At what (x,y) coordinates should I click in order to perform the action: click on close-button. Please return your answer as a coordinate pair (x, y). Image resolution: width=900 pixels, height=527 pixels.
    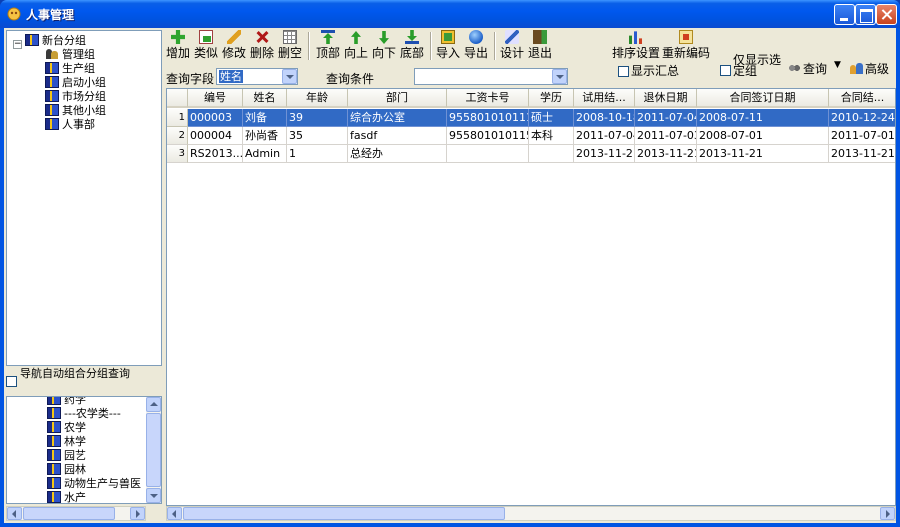
    Looking at the image, I should click on (886, 14).